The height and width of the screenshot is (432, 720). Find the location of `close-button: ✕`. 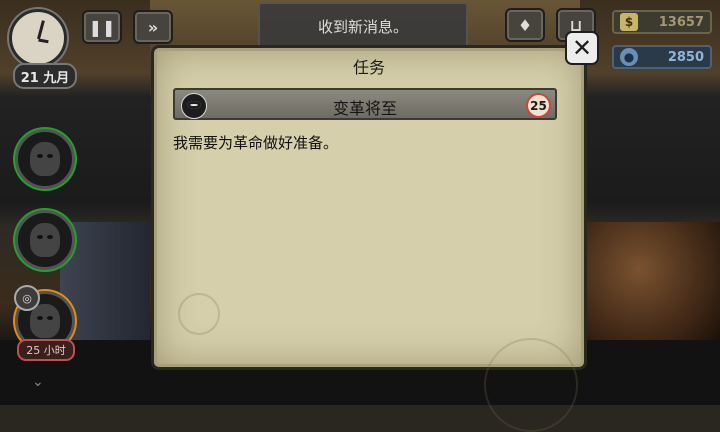

close-button: ✕ is located at coordinates (582, 48).